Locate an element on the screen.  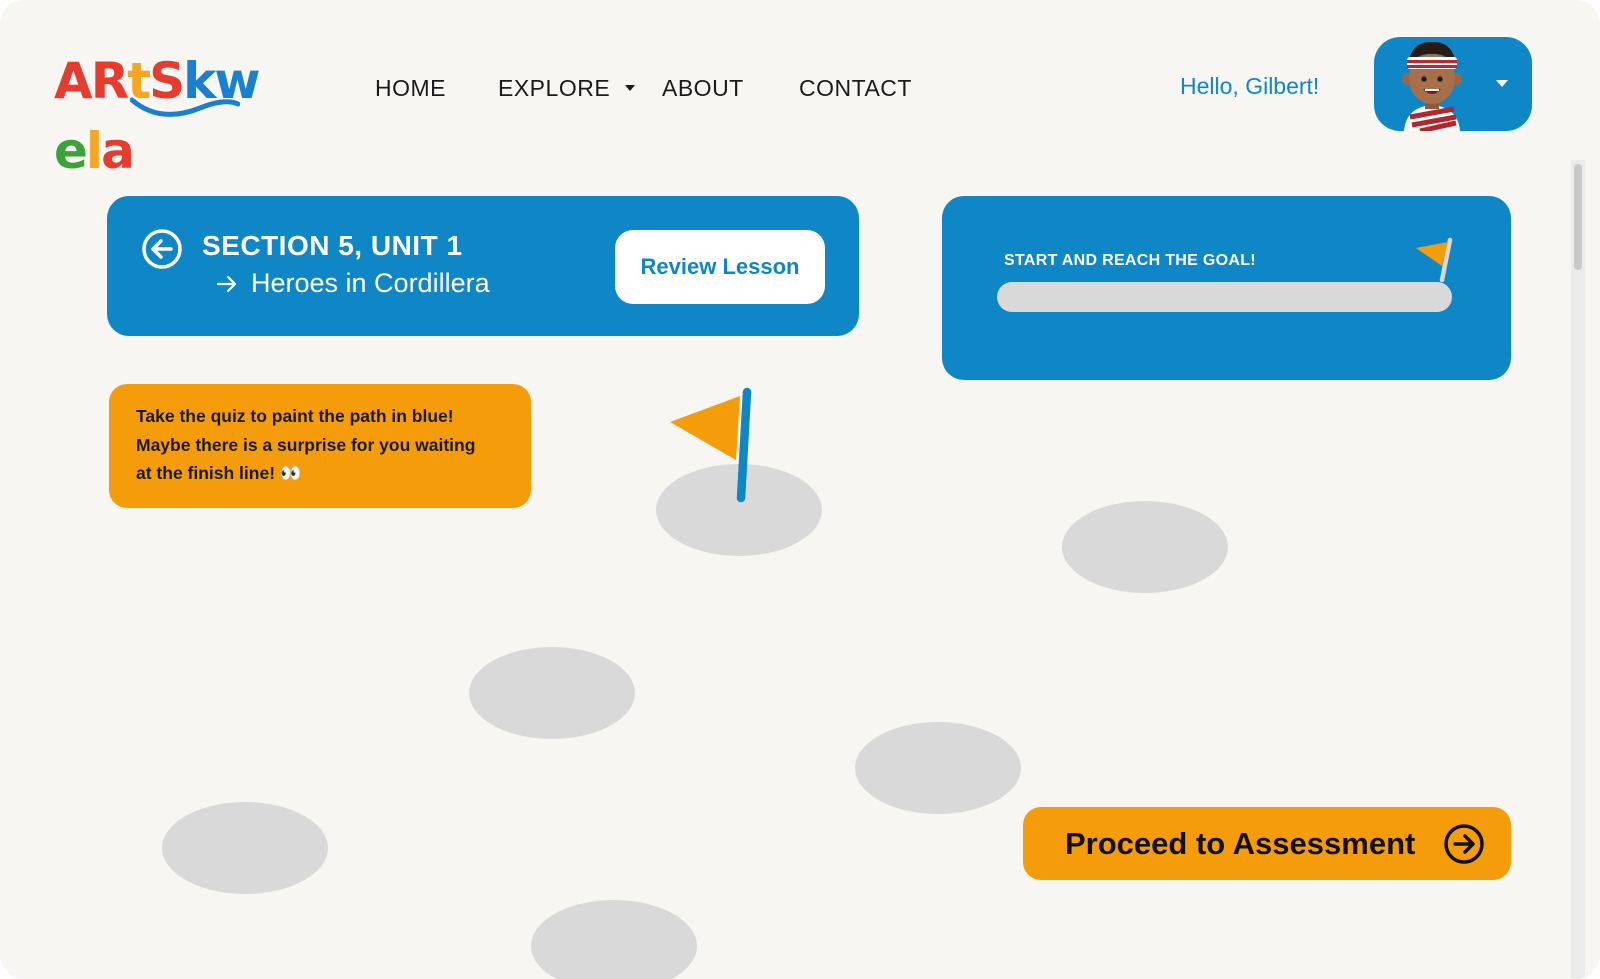
proceed-to-assessment-button: Proceed to Assessment is located at coordinates (1267, 843).